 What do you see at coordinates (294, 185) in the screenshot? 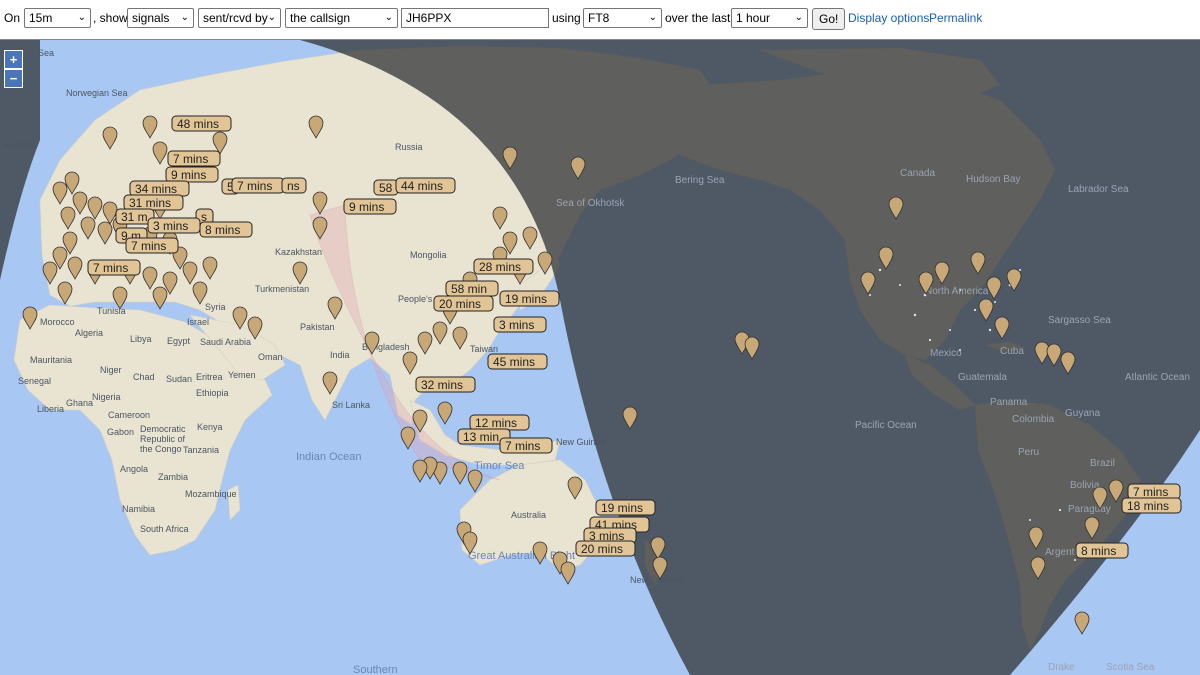
I see `spot-age-badge: ns` at bounding box center [294, 185].